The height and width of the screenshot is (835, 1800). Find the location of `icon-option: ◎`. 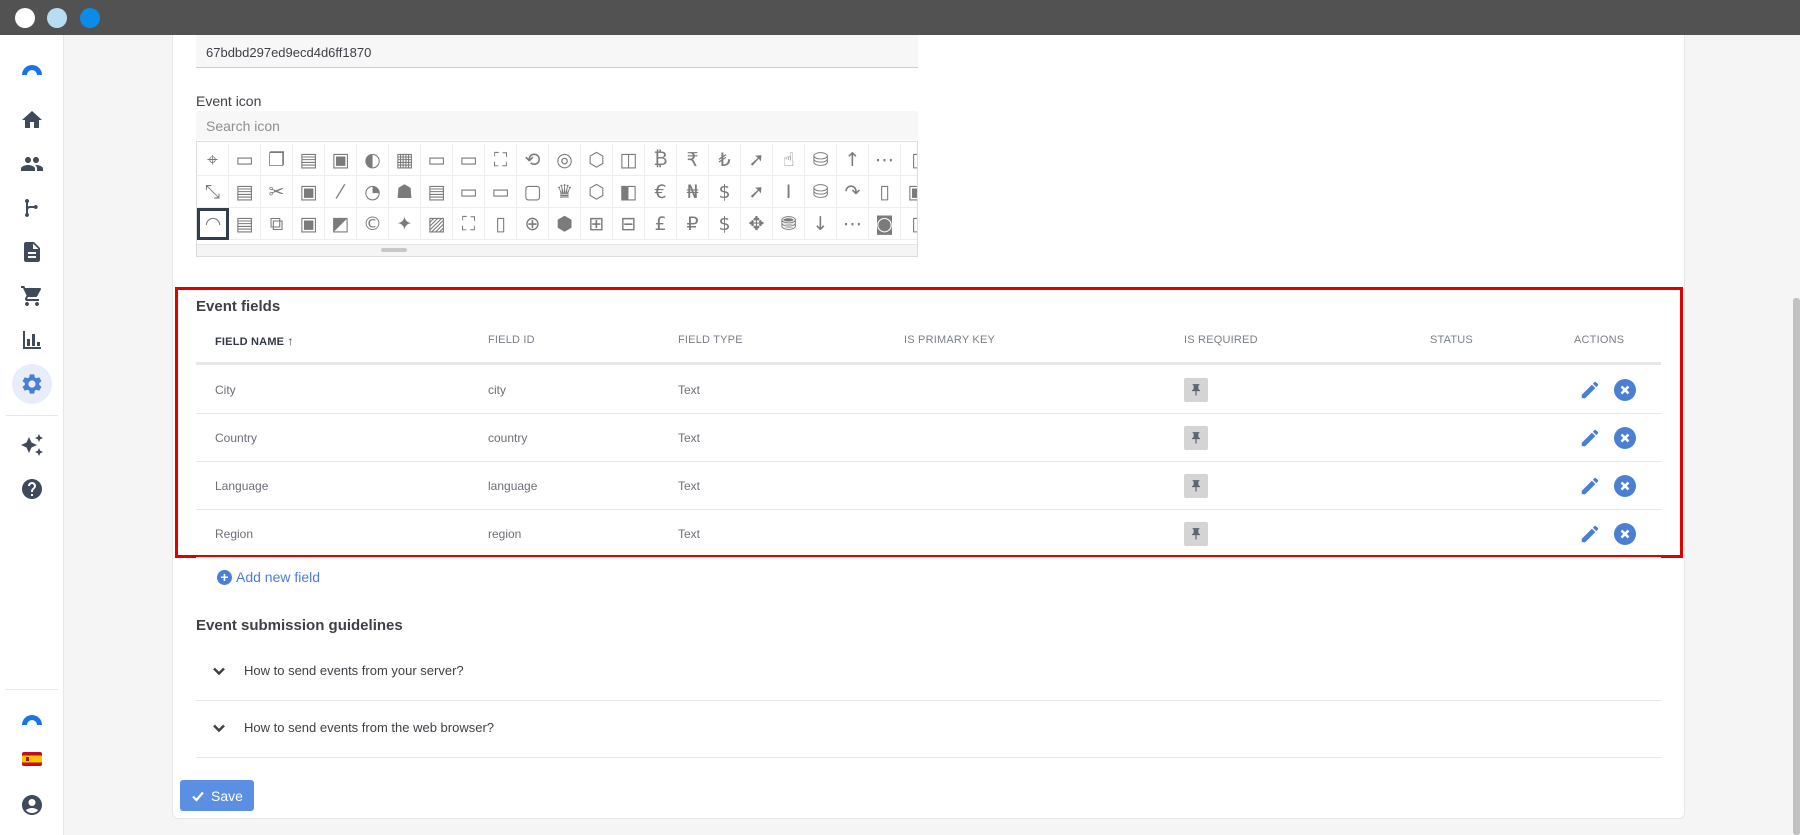

icon-option: ◎ is located at coordinates (565, 160).